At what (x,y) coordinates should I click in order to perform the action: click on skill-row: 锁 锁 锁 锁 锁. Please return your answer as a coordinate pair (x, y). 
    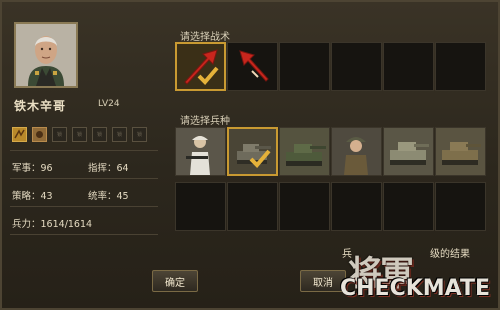
    Looking at the image, I should click on (79, 134).